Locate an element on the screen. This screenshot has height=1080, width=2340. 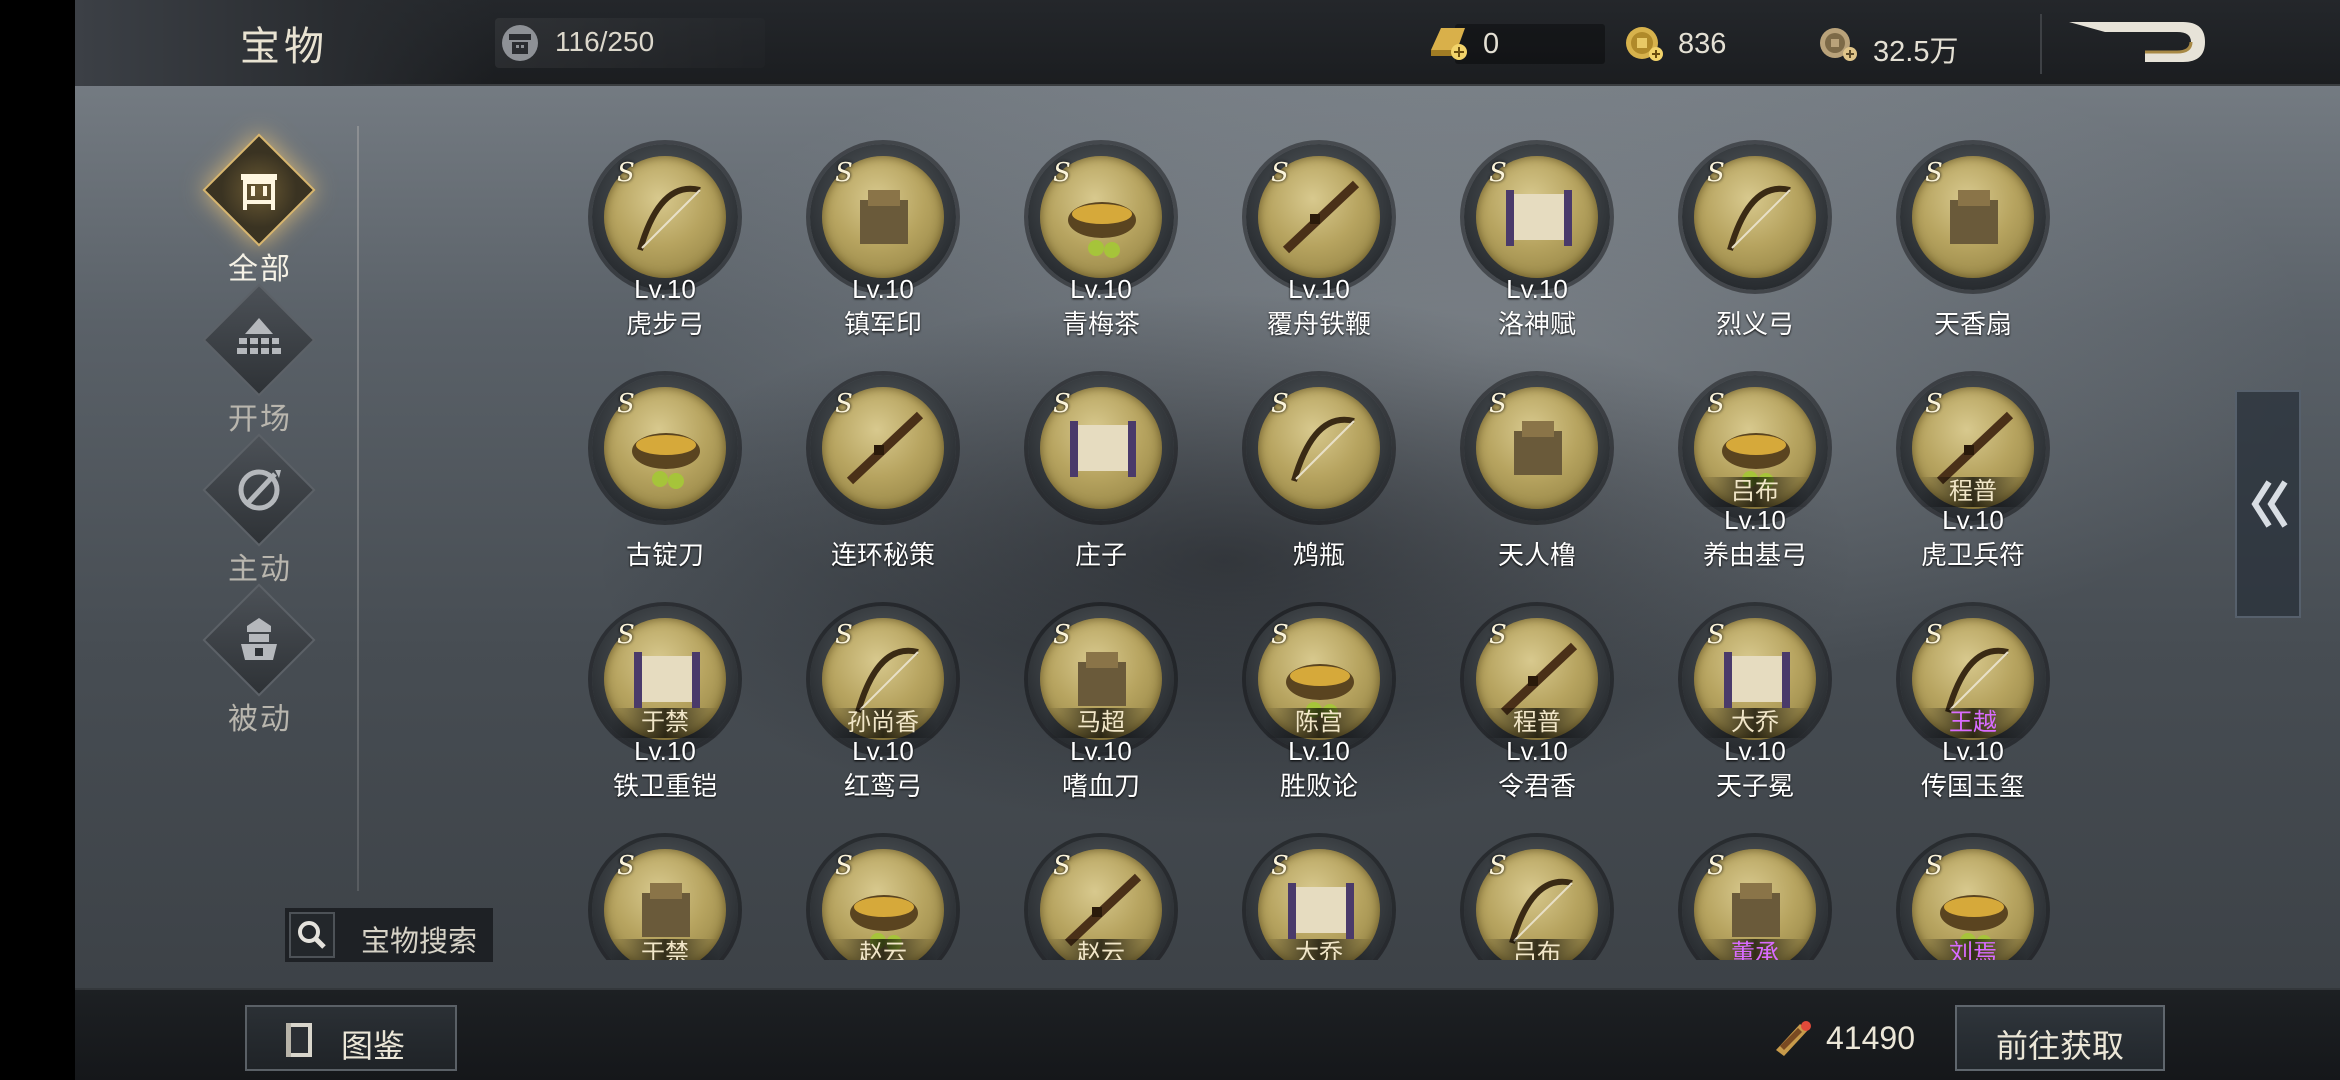
treasure-card: S 程普 Lv.10 令君香 is located at coordinates (1537, 716).